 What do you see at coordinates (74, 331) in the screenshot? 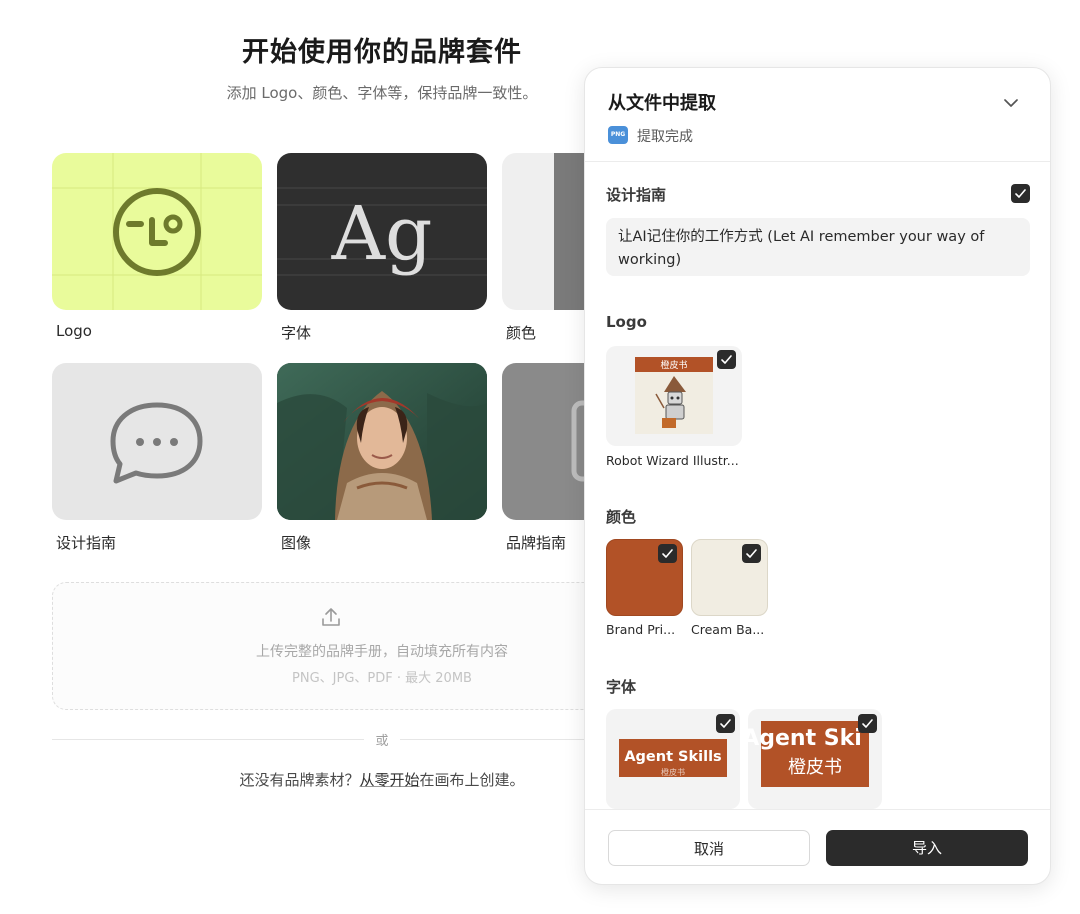
I see `tile-logo-label: Logo` at bounding box center [74, 331].